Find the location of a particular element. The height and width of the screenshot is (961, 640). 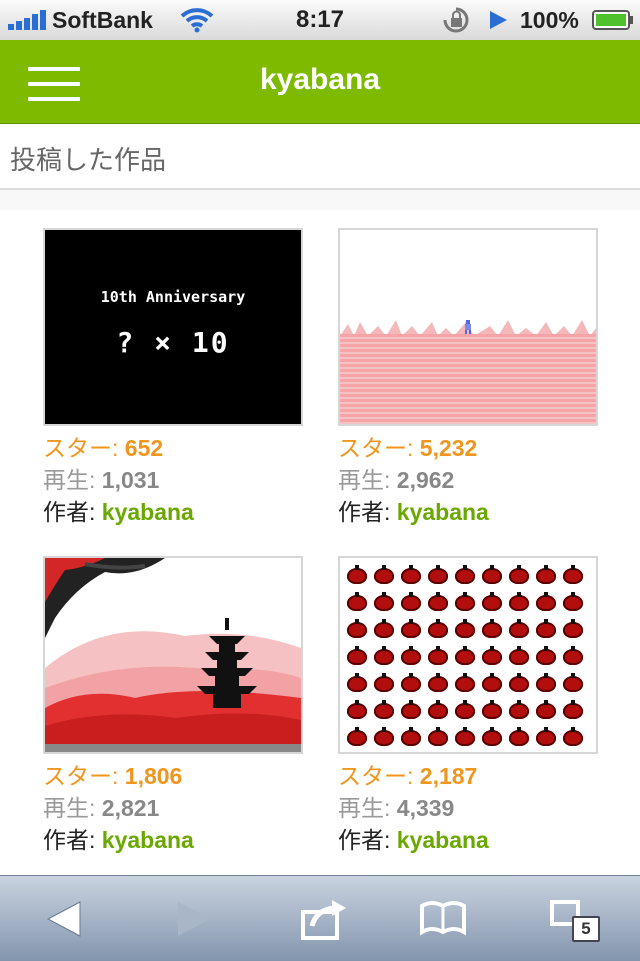

star-count: 1,806 is located at coordinates (153, 776).